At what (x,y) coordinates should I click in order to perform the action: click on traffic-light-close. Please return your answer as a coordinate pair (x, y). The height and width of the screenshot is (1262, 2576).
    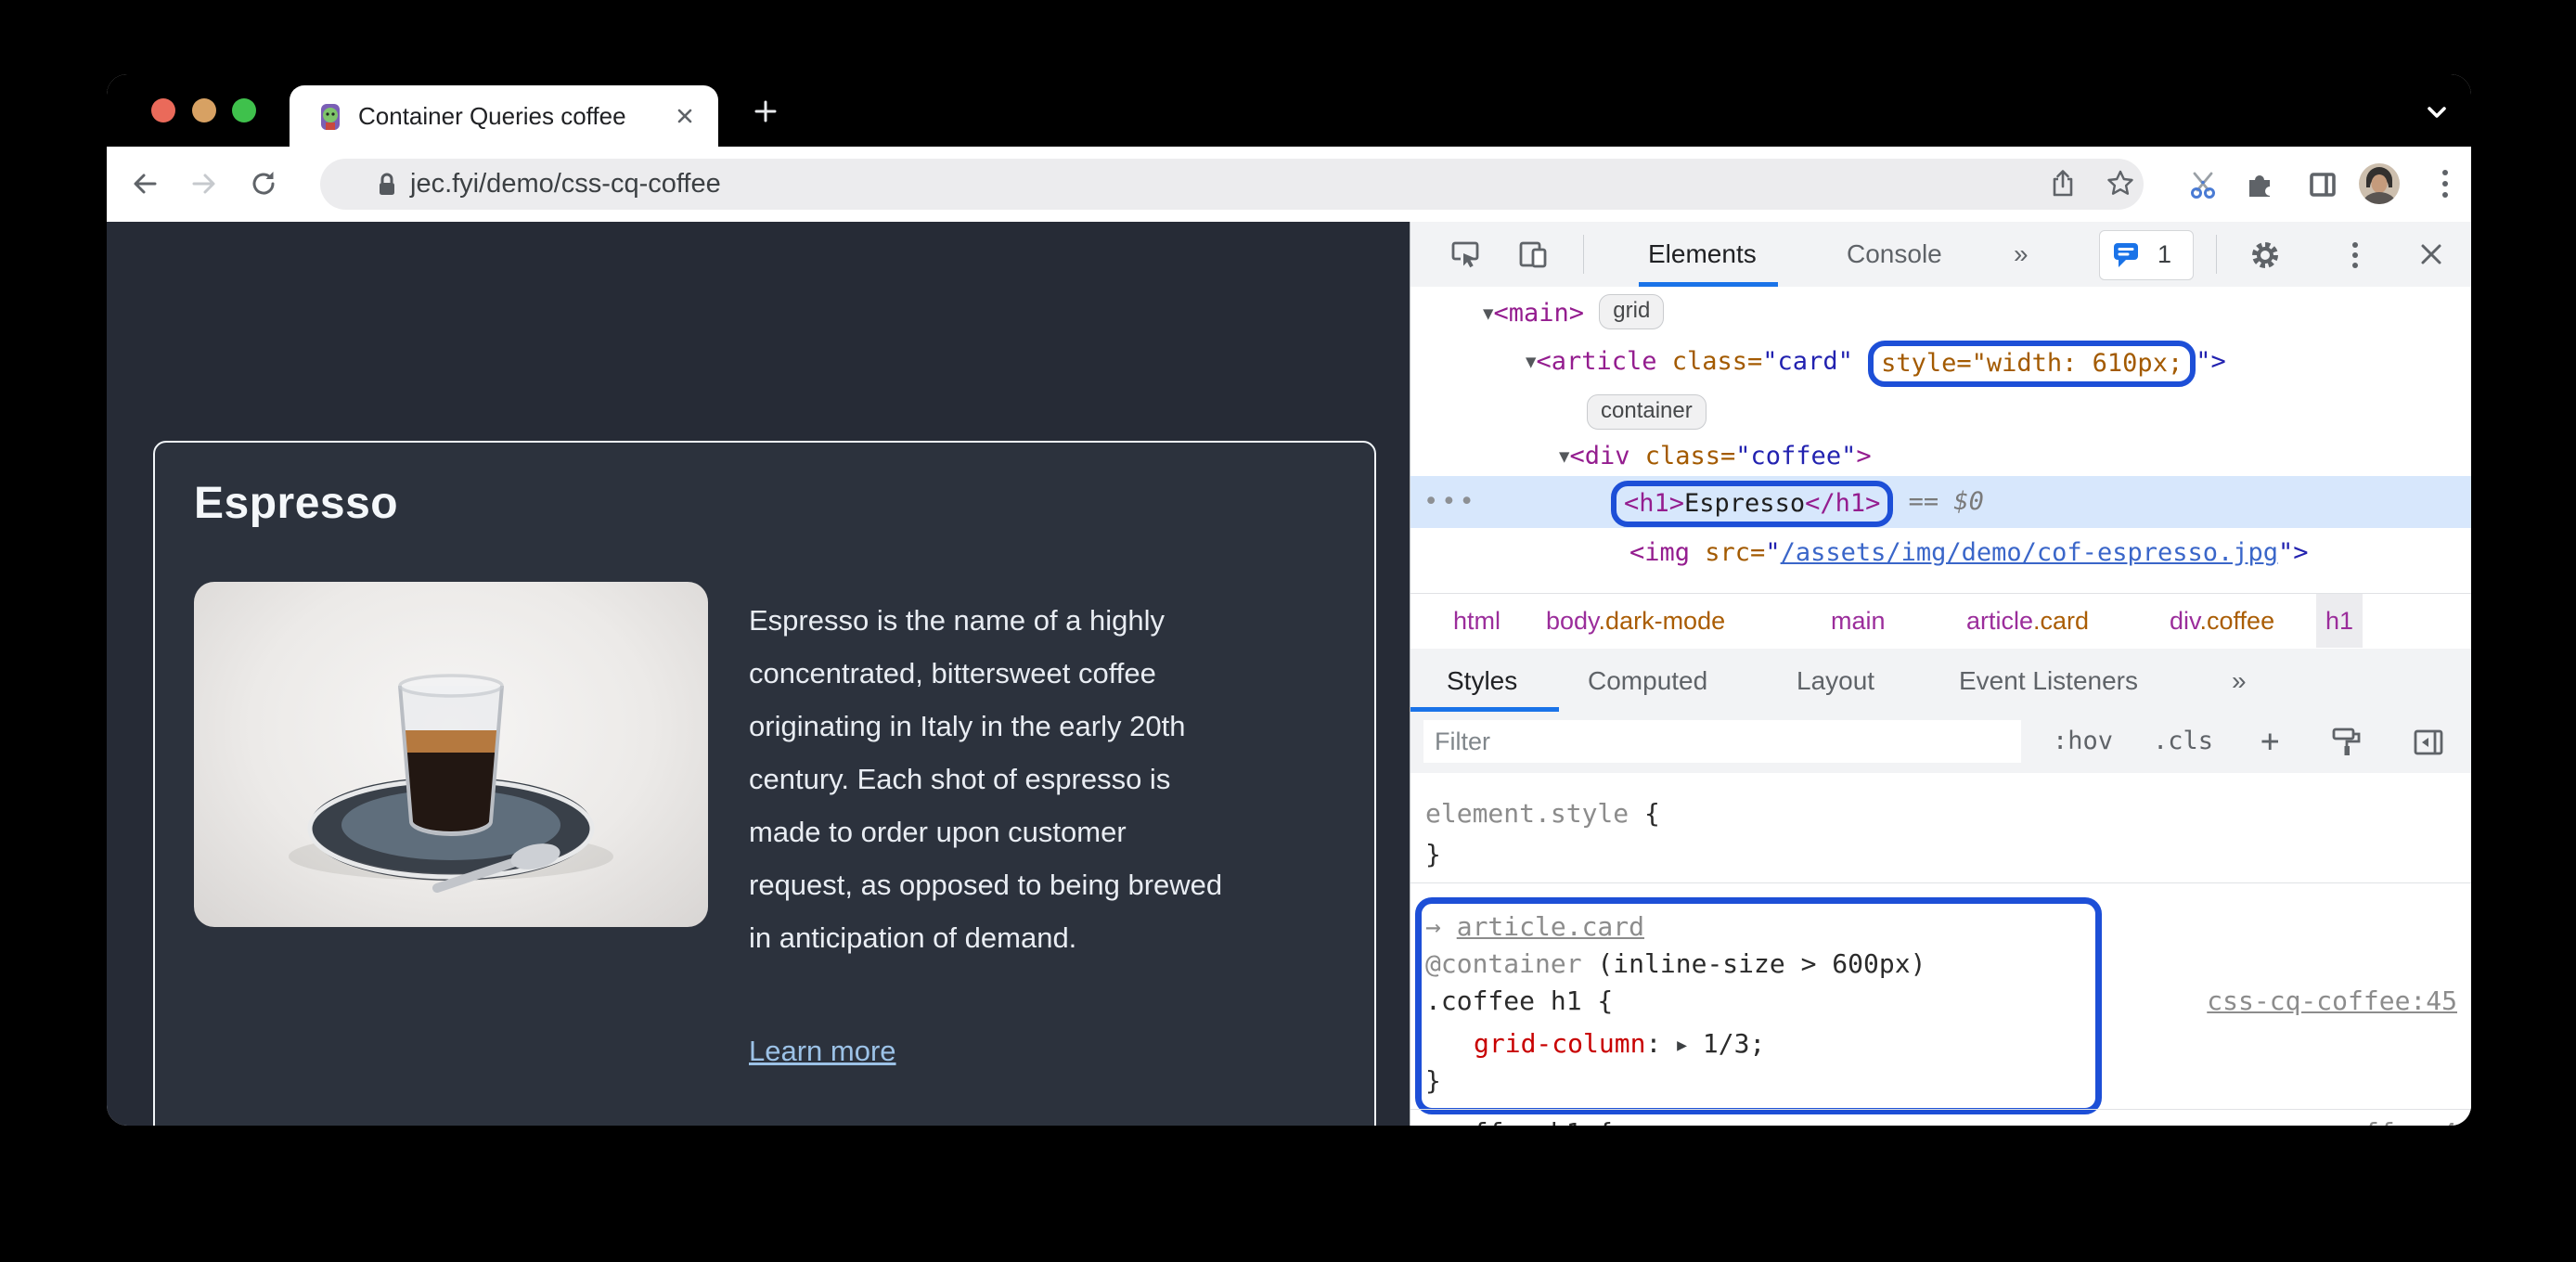
    Looking at the image, I should click on (163, 110).